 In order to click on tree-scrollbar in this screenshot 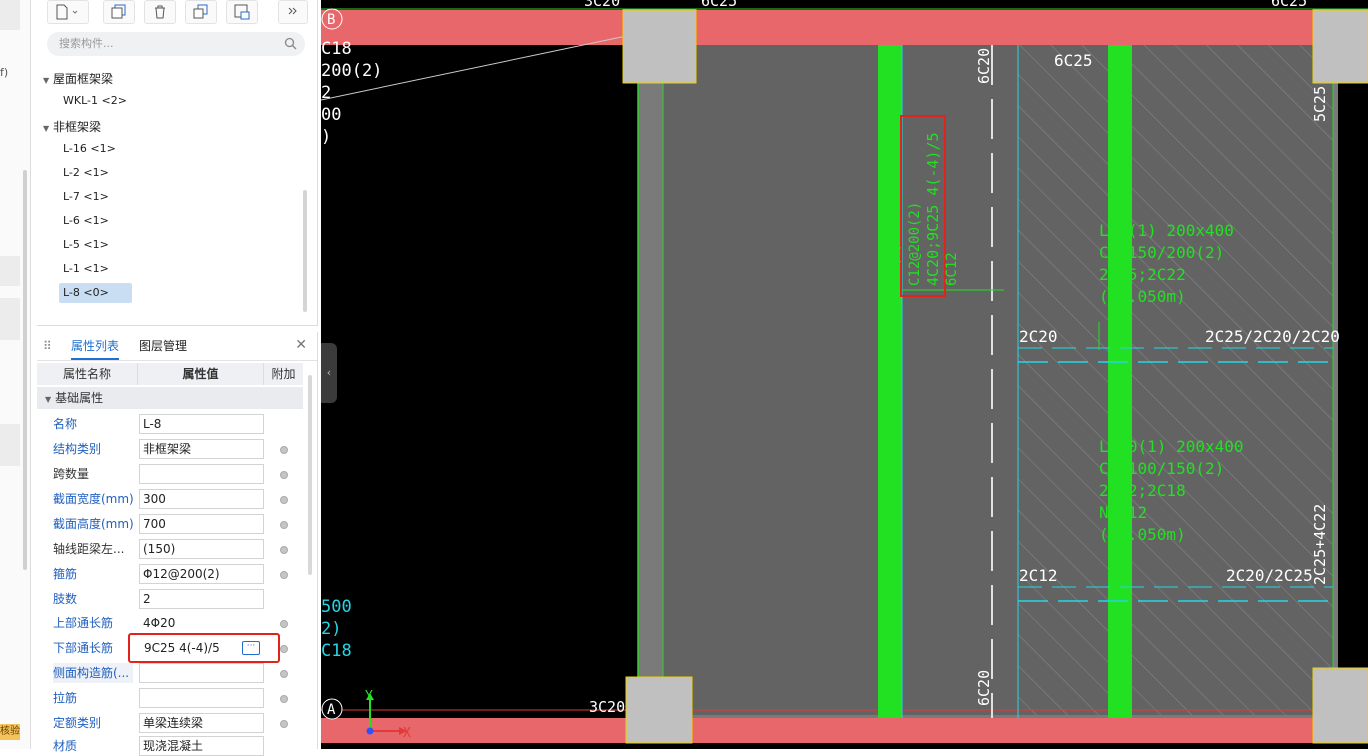, I will do `click(305, 251)`.